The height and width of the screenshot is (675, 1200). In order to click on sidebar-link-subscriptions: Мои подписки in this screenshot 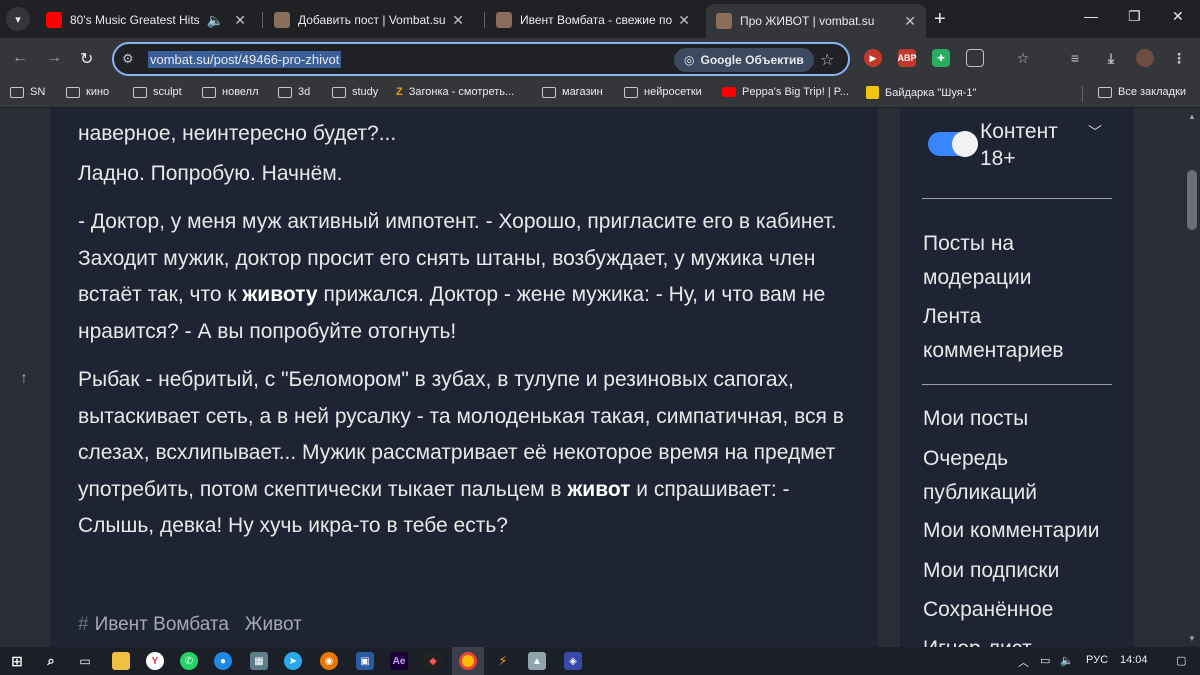, I will do `click(1023, 571)`.